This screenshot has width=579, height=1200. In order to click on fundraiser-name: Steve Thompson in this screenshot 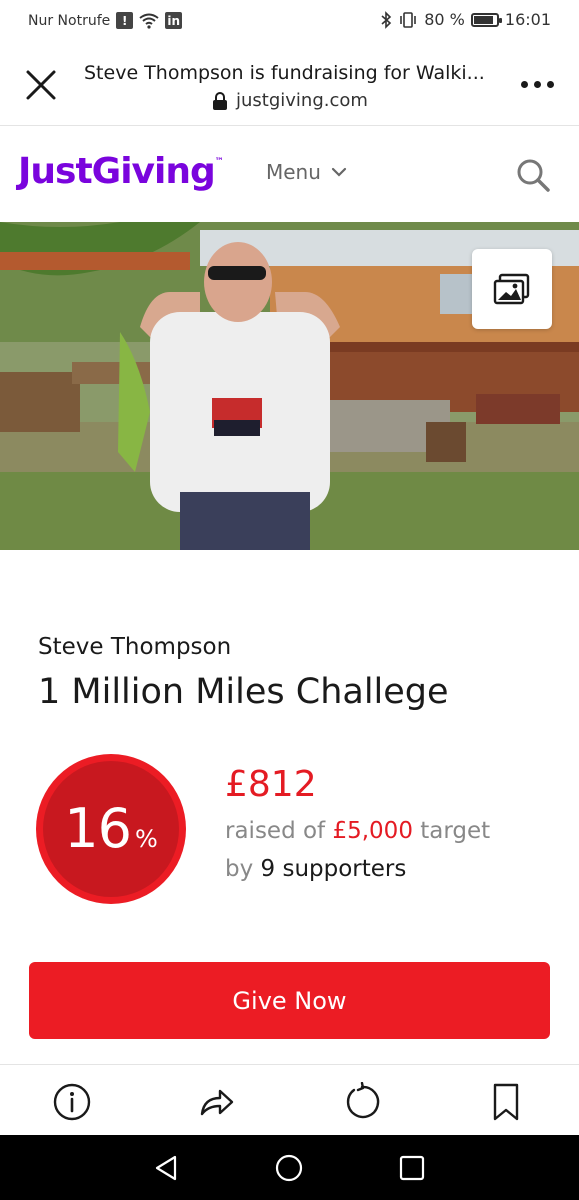, I will do `click(134, 647)`.